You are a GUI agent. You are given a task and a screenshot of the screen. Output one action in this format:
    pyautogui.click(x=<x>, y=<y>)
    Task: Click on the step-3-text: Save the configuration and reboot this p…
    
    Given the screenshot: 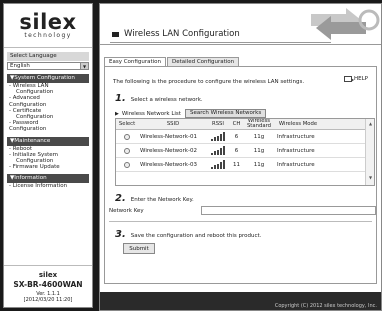 What is the action you would take?
    pyautogui.click(x=196, y=236)
    